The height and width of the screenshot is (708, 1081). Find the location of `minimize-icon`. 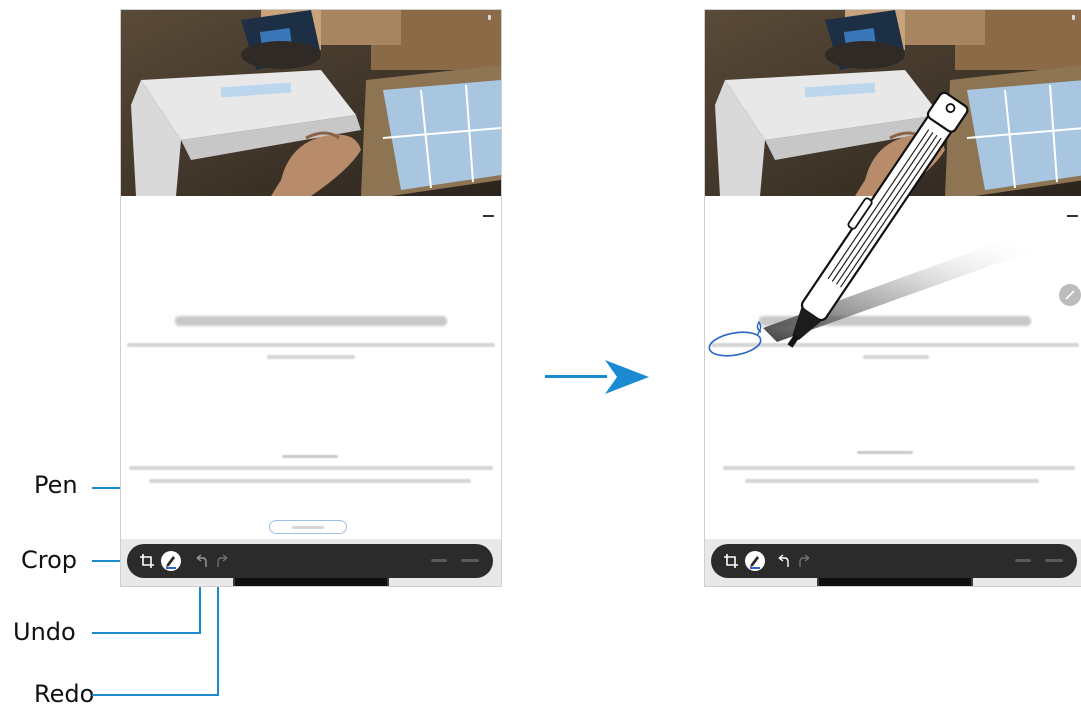

minimize-icon is located at coordinates (488, 216).